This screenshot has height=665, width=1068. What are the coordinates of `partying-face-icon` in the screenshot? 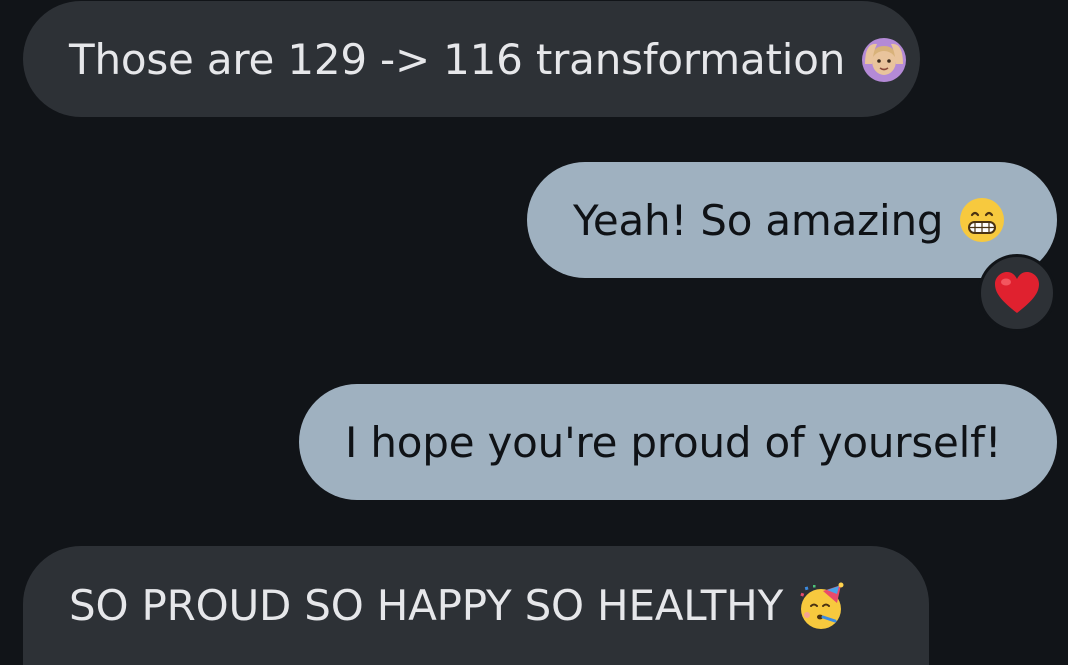 It's located at (822, 606).